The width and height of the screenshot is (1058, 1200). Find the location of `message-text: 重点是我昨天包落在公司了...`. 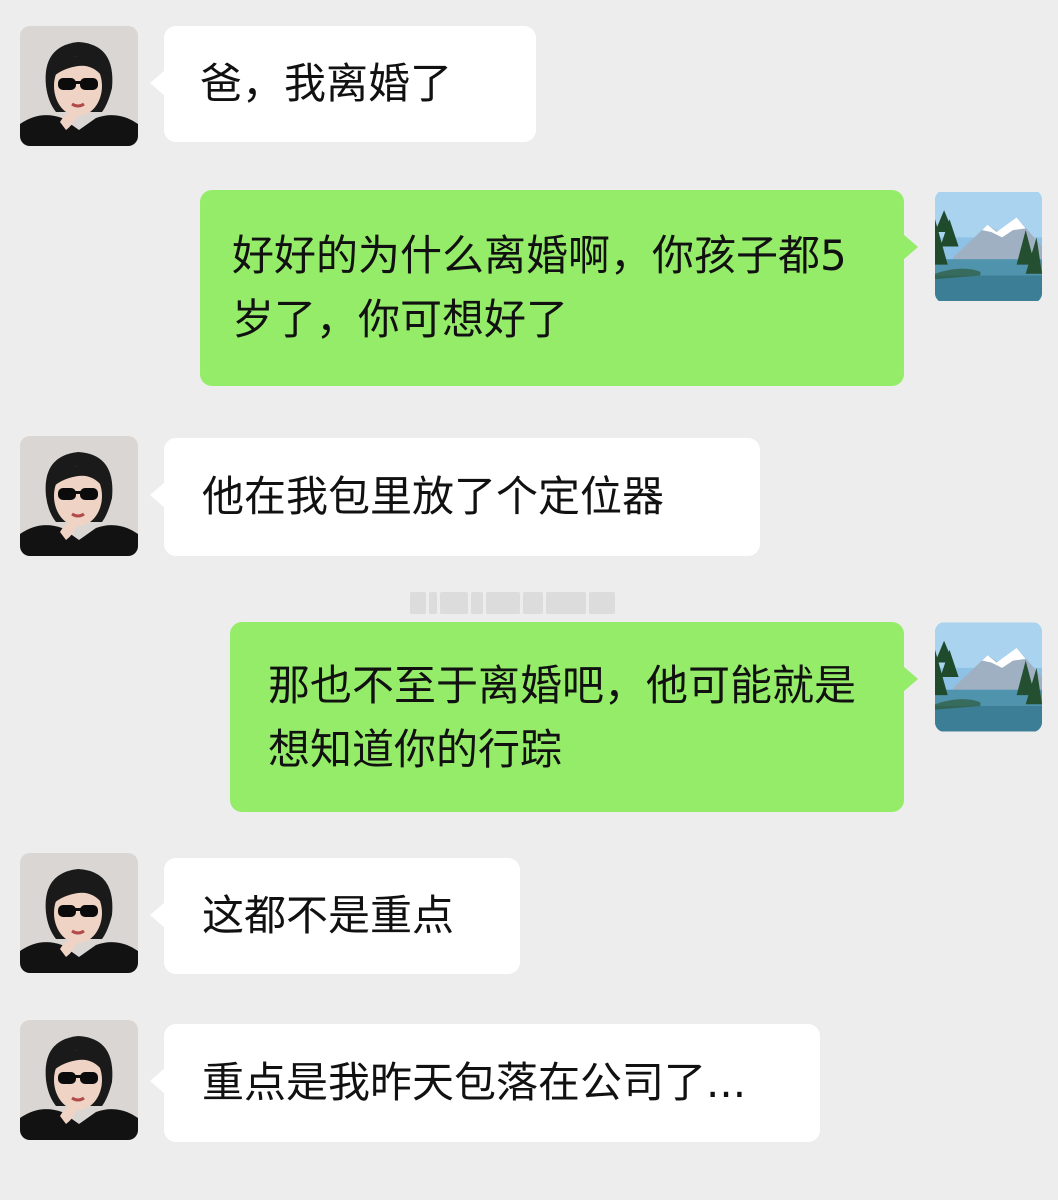

message-text: 重点是我昨天包落在公司了... is located at coordinates (474, 1082).